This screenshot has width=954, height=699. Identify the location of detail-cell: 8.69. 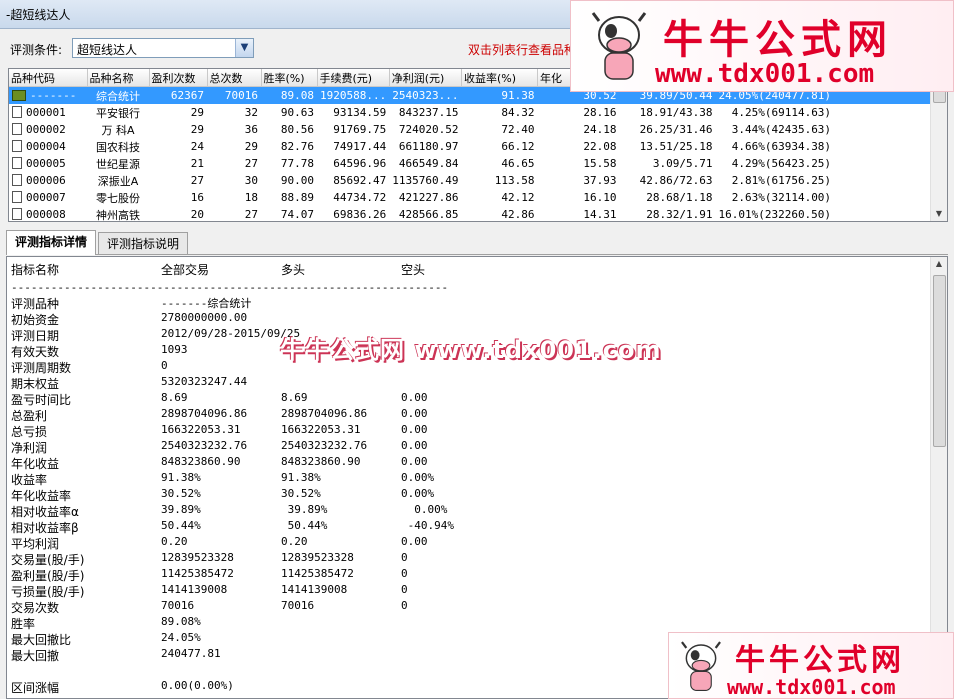
(294, 397).